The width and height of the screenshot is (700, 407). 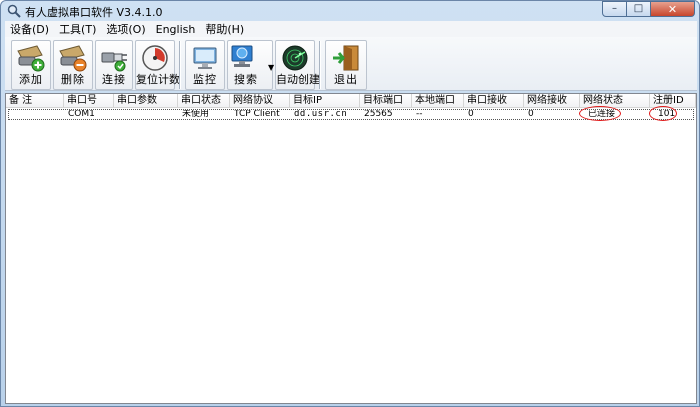 I want to click on connect-button: 连接, so click(x=114, y=65).